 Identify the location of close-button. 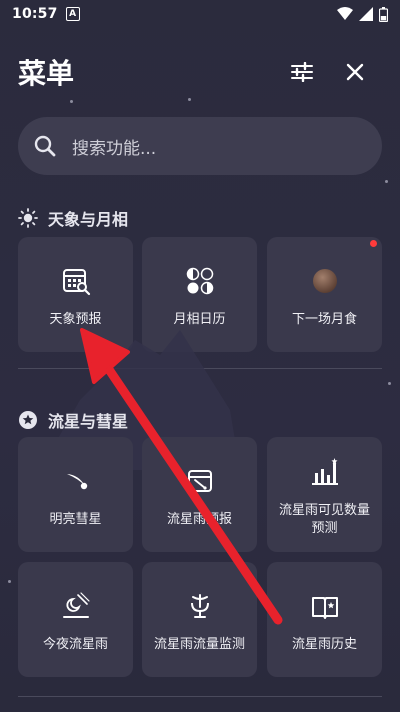
(355, 72).